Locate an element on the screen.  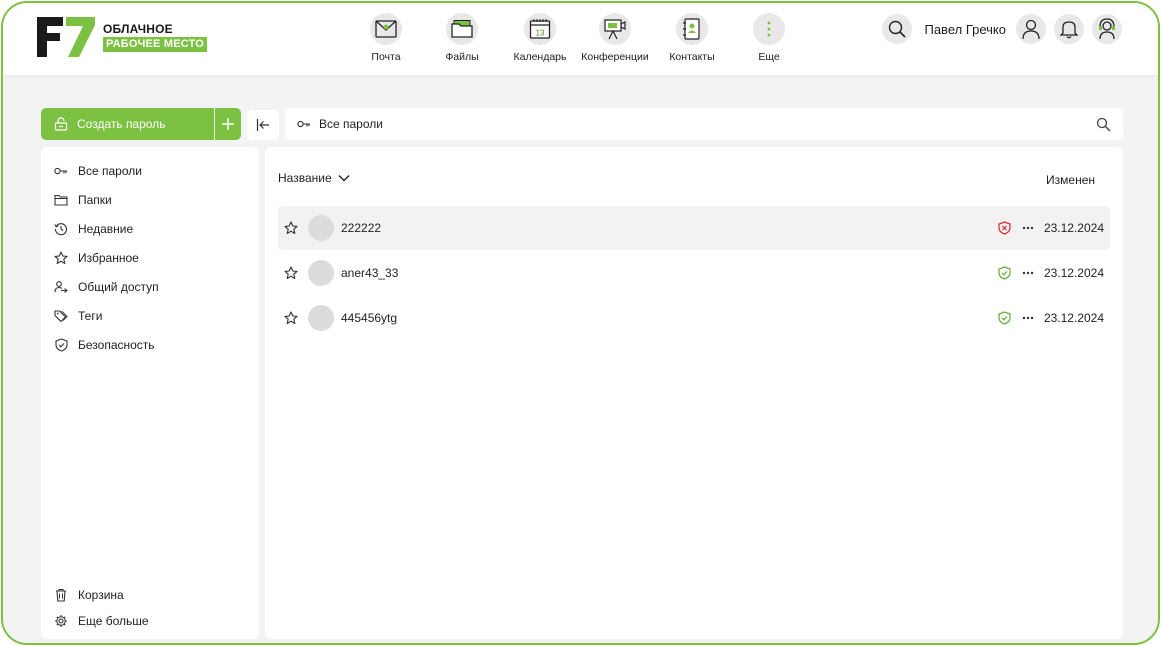
search-scope-label: Все пароли is located at coordinates (351, 124).